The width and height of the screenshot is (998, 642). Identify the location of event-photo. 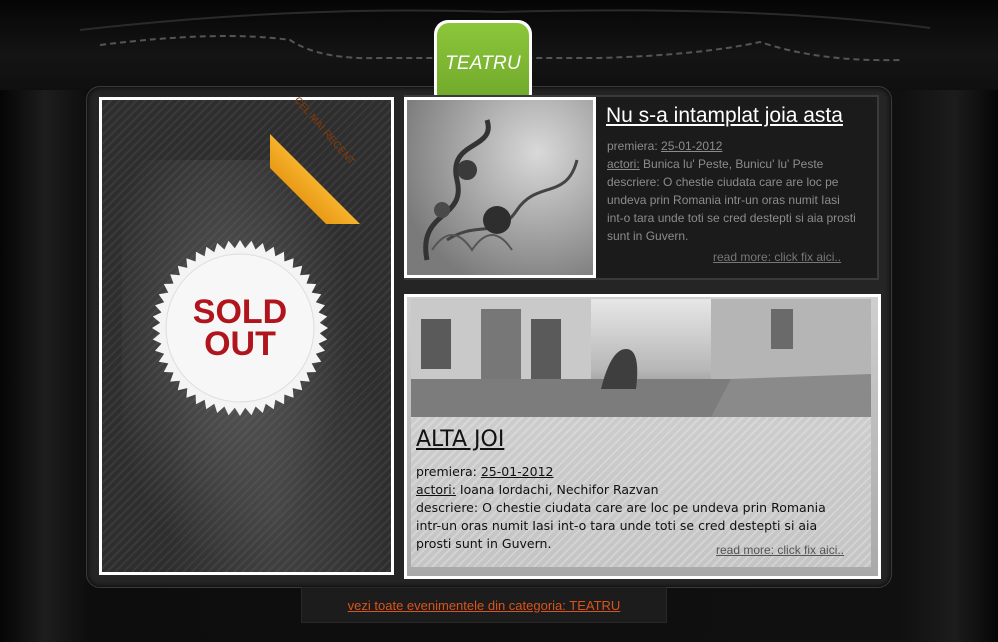
(641, 358).